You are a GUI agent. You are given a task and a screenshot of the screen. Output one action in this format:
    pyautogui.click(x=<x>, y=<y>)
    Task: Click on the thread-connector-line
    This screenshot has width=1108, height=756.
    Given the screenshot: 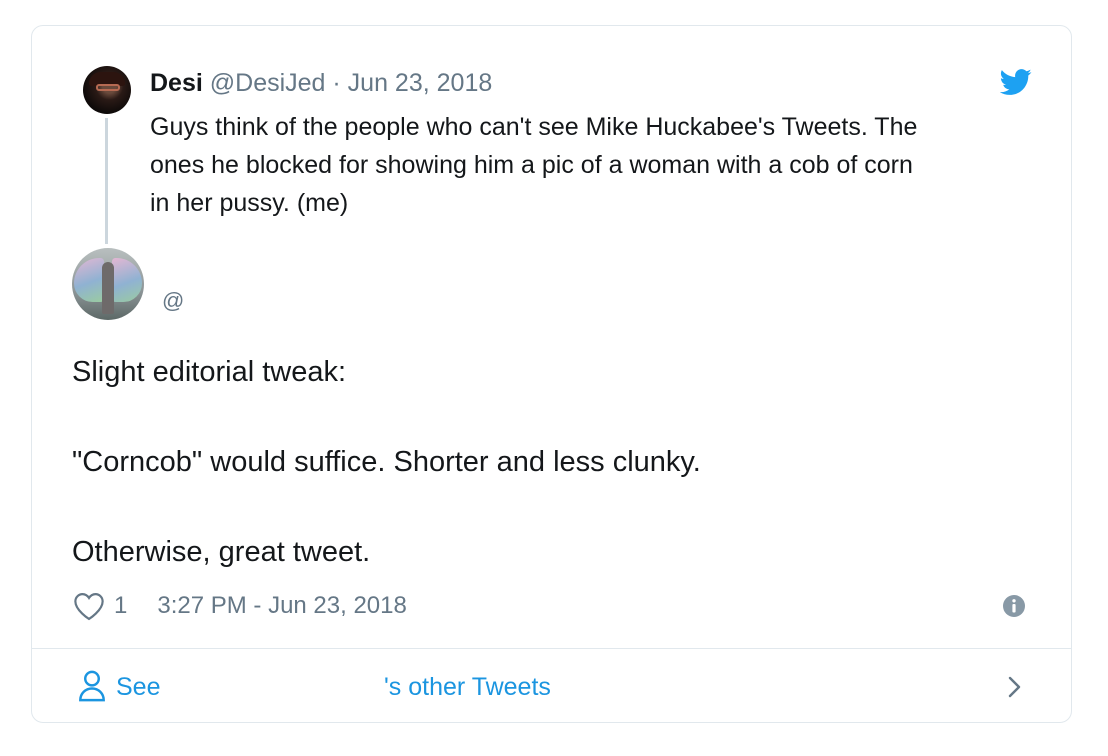 What is the action you would take?
    pyautogui.click(x=106, y=181)
    